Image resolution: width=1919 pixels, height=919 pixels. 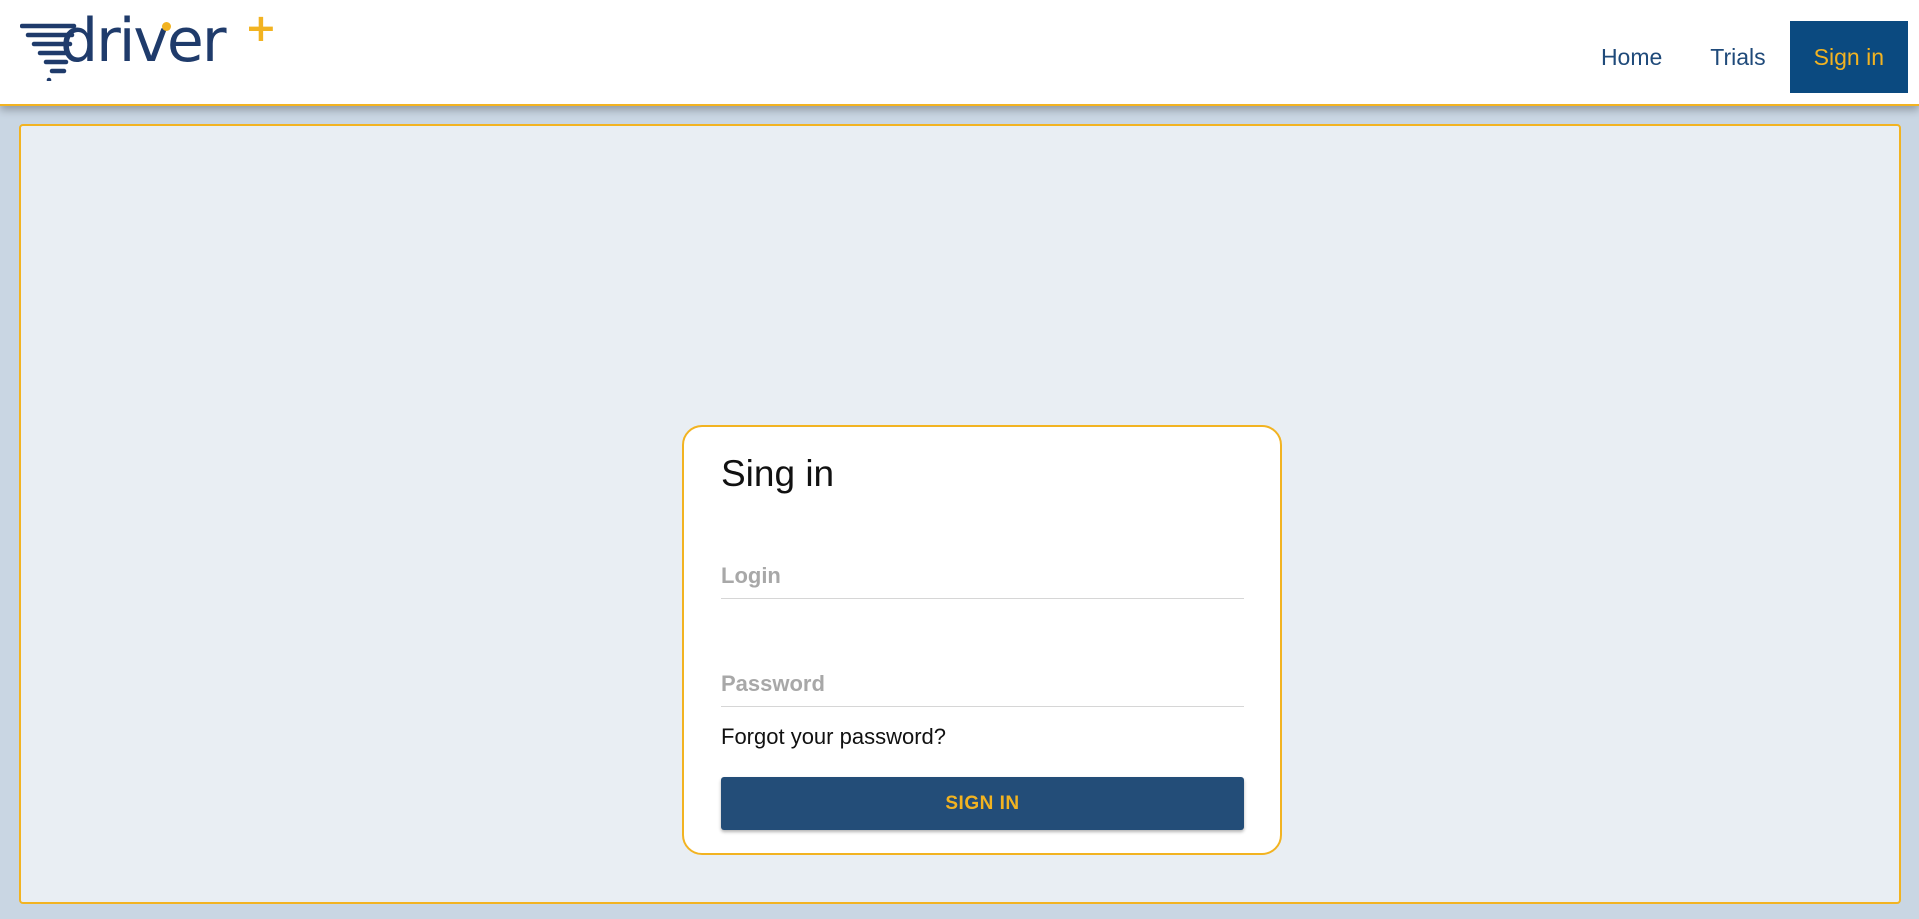 What do you see at coordinates (982, 640) in the screenshot?
I see `sign-in-card: Sing in Forgot your password? SIGN IN` at bounding box center [982, 640].